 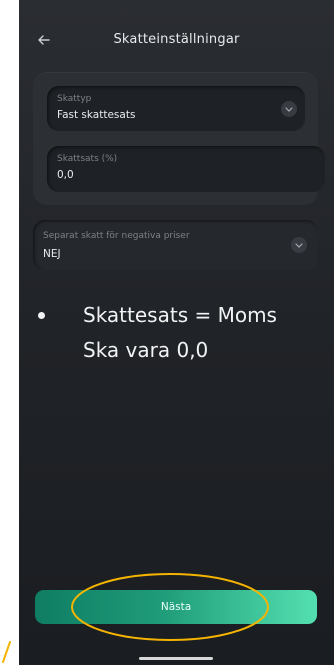 What do you see at coordinates (52, 254) in the screenshot?
I see `negative-prices-value: NEJ` at bounding box center [52, 254].